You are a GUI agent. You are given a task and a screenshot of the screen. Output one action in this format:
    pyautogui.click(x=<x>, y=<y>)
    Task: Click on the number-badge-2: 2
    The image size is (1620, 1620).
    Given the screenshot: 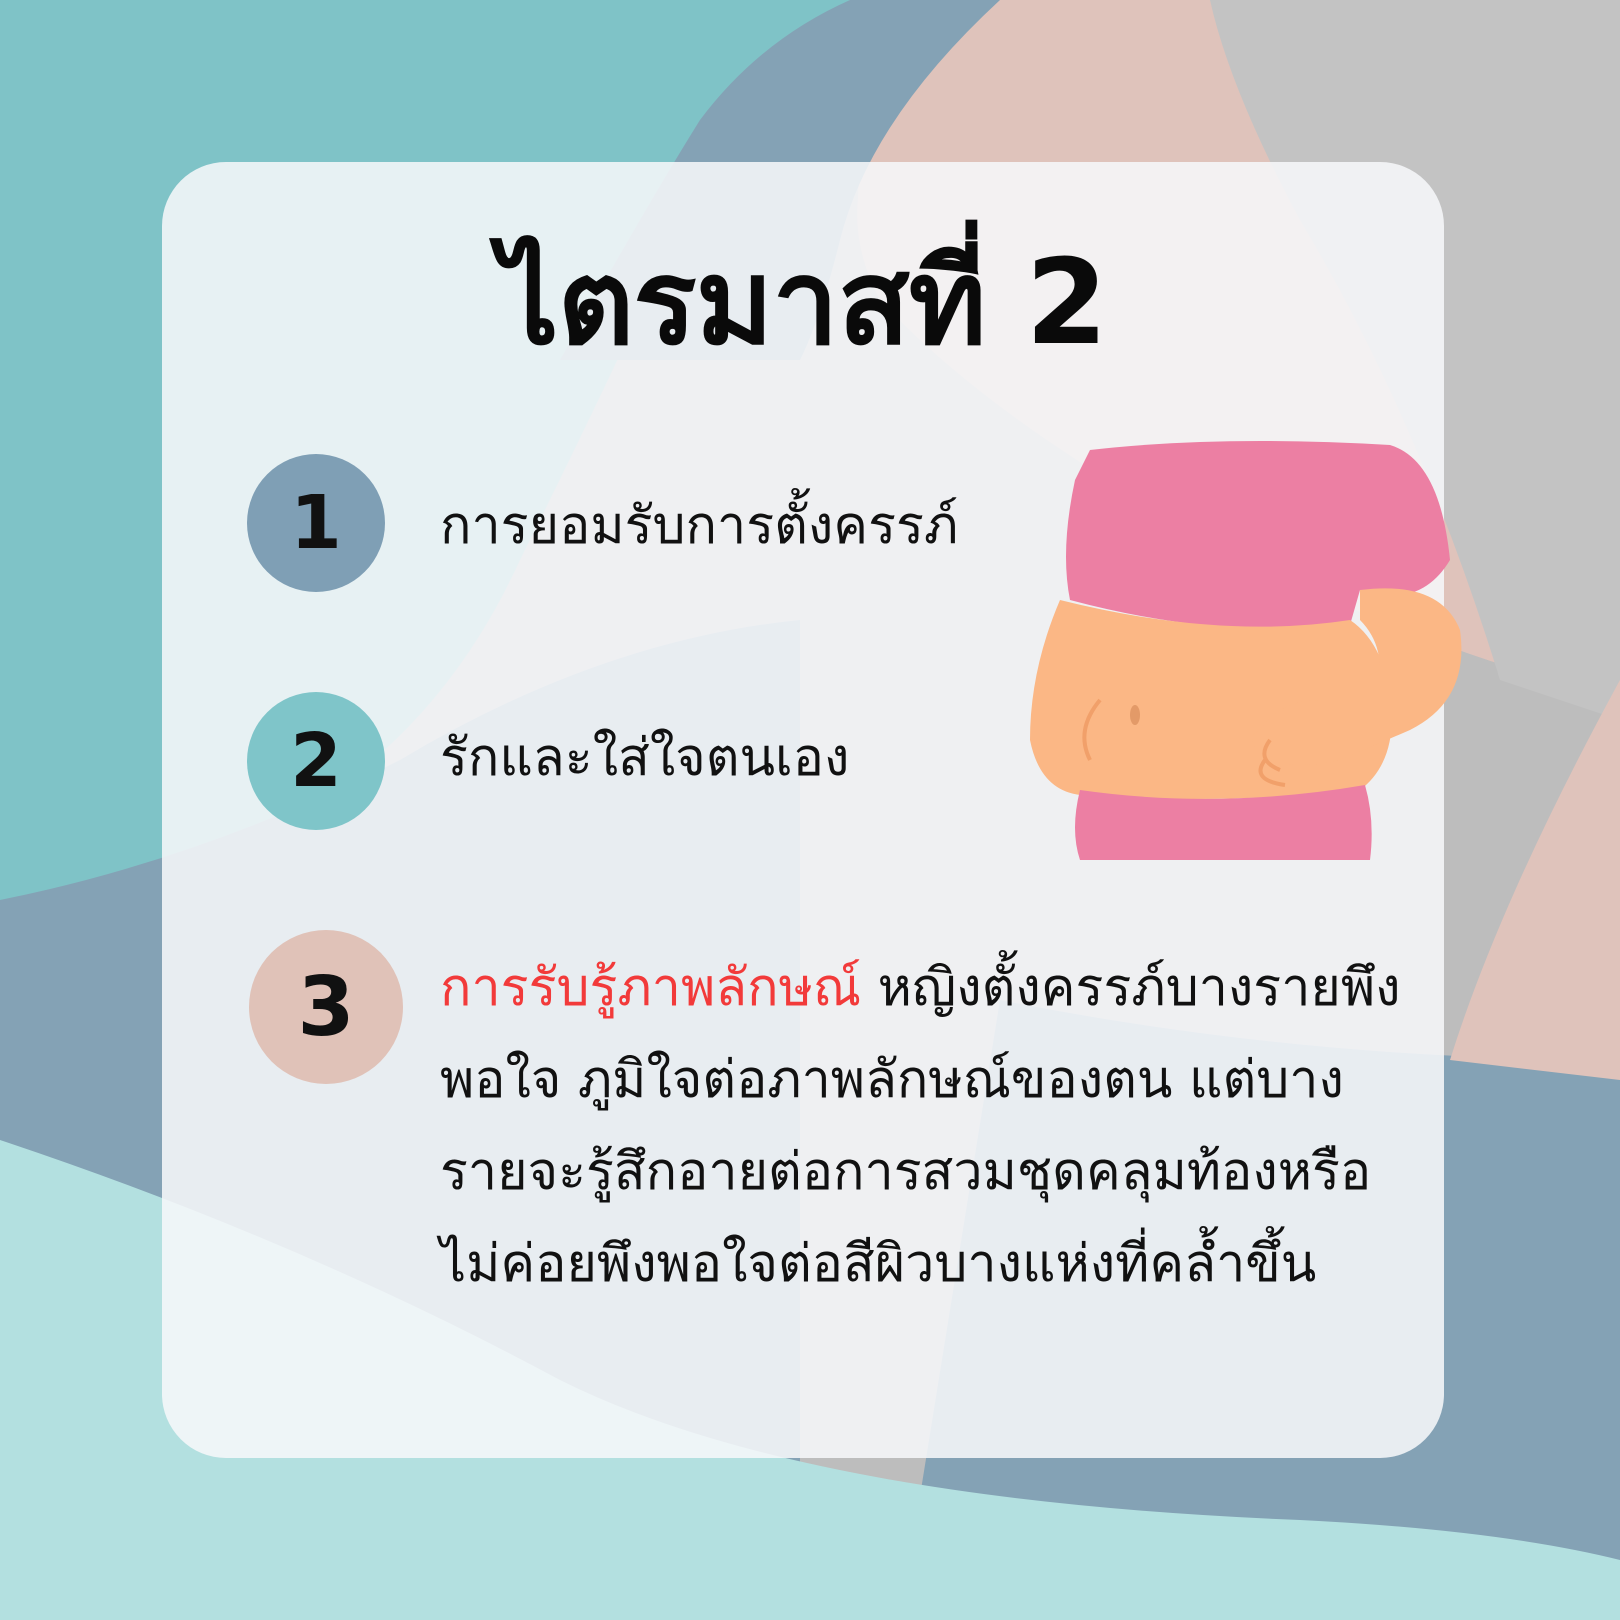 What is the action you would take?
    pyautogui.click(x=316, y=761)
    